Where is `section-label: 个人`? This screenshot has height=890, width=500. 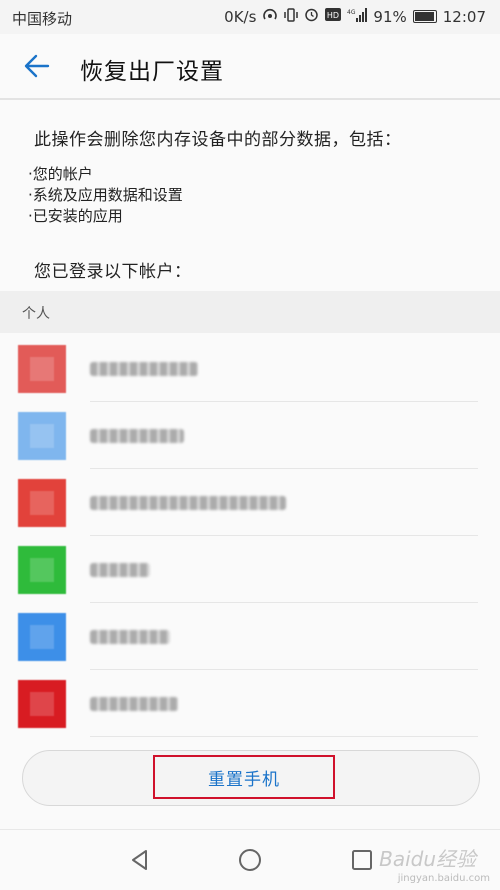
section-label: 个人 is located at coordinates (36, 314).